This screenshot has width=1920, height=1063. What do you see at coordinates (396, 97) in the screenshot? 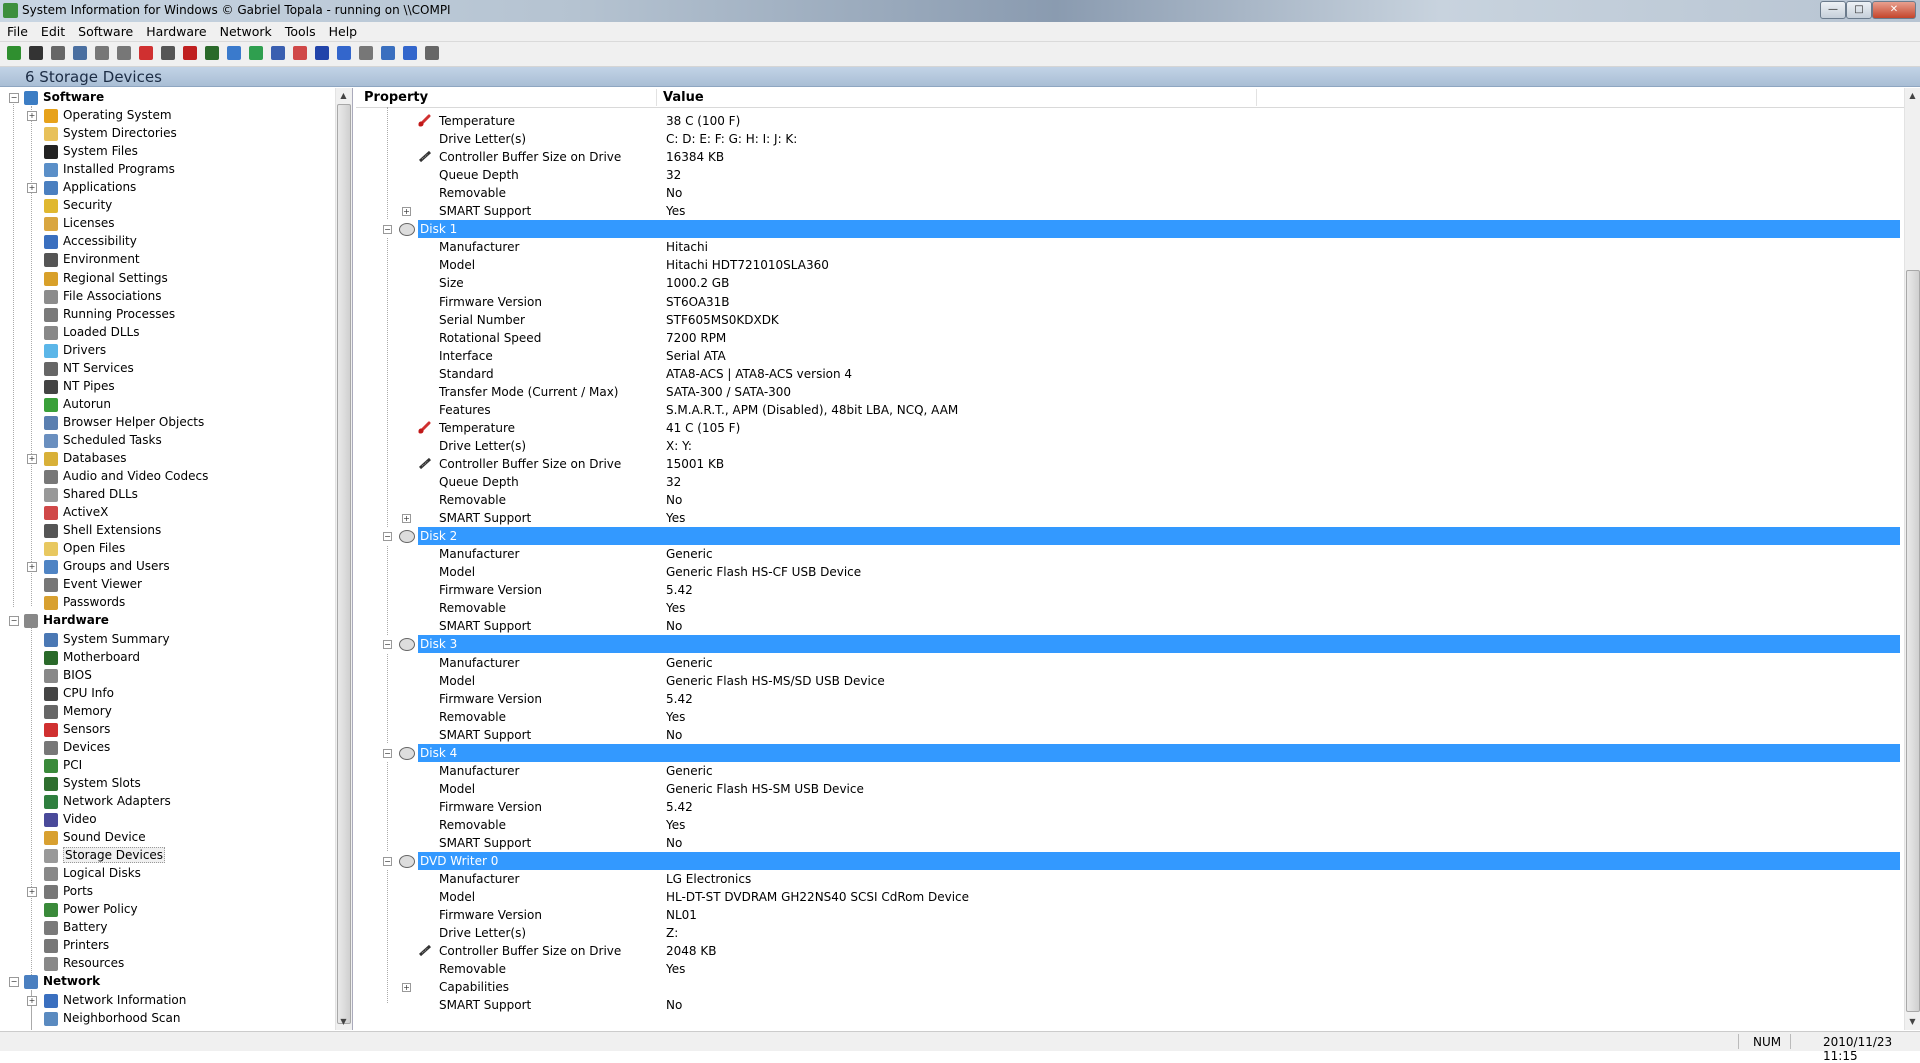
I see `property-column-header: Property` at bounding box center [396, 97].